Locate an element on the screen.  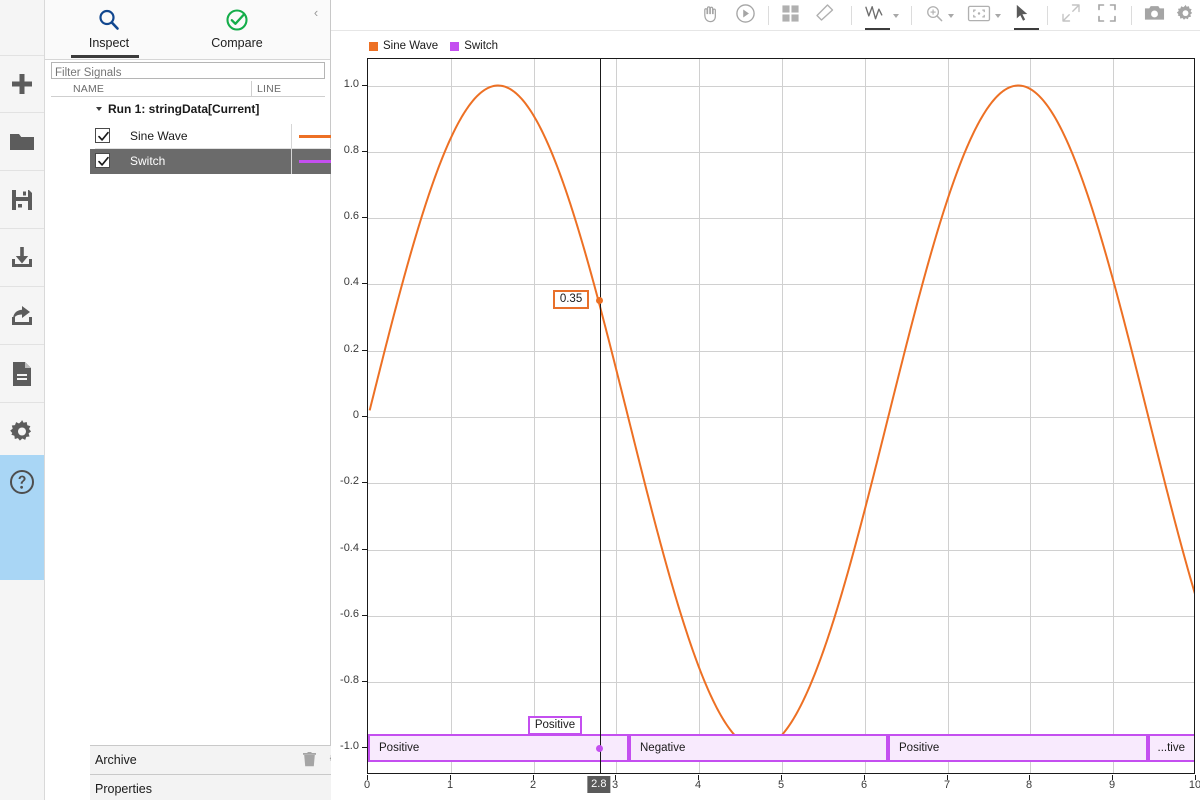
expand-tool-button is located at coordinates (1071, 15).